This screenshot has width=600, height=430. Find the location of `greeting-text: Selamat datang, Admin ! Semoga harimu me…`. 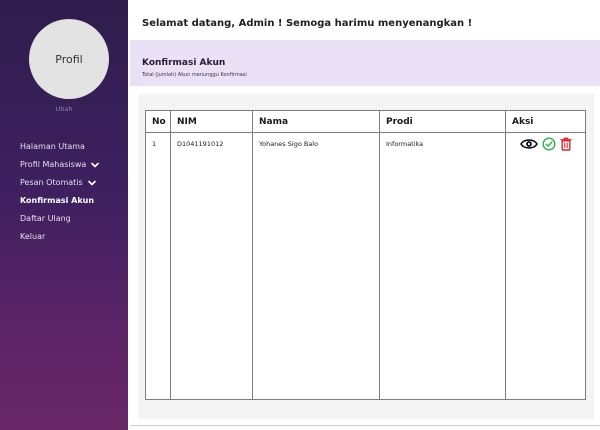

greeting-text: Selamat datang, Admin ! Semoga harimu me… is located at coordinates (307, 23).